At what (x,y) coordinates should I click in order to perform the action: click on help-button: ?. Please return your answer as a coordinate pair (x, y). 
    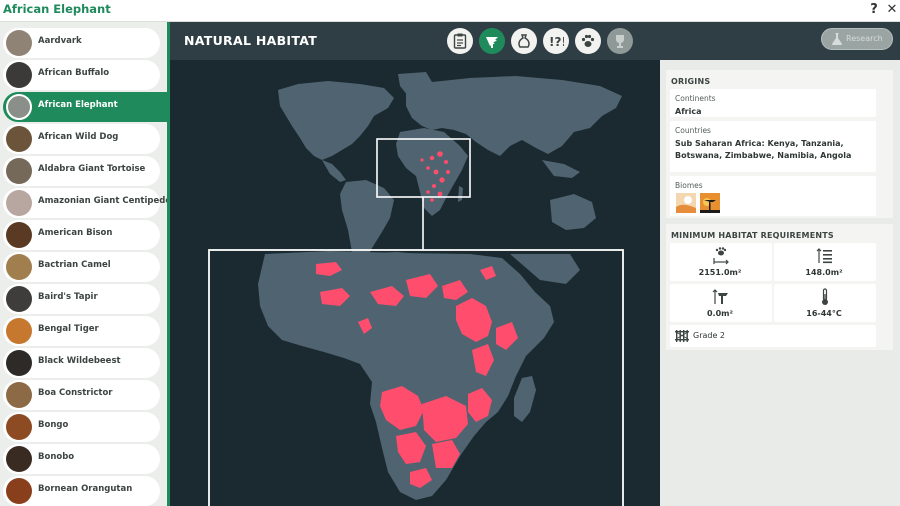
    Looking at the image, I should click on (874, 10).